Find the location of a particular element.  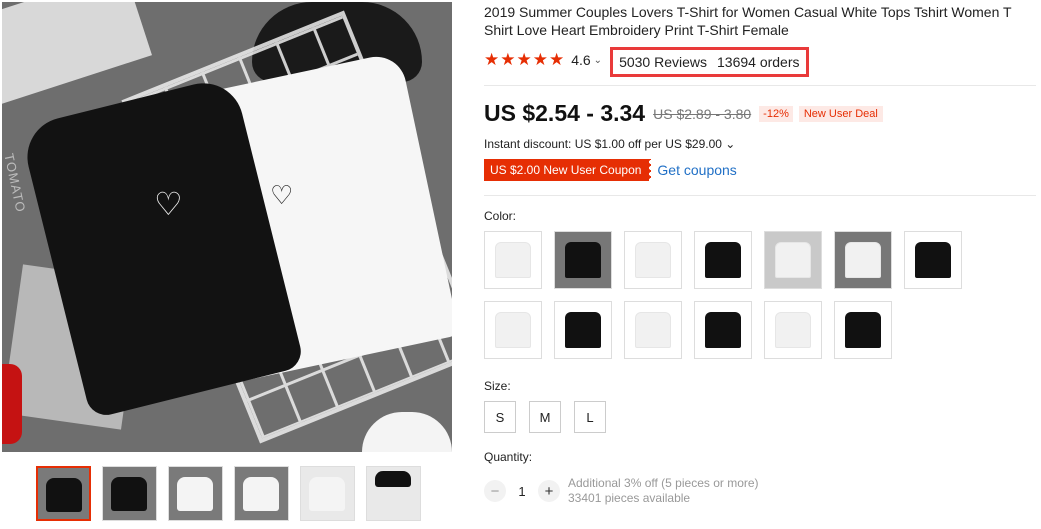

rating-row: ★★★★★ 4.6 ⌄ 5030 Reviews 13694 orders is located at coordinates (760, 62).